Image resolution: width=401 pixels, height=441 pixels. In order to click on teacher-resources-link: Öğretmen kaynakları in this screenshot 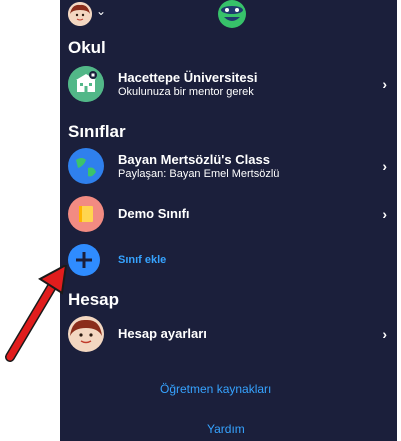, I will do `click(215, 389)`.